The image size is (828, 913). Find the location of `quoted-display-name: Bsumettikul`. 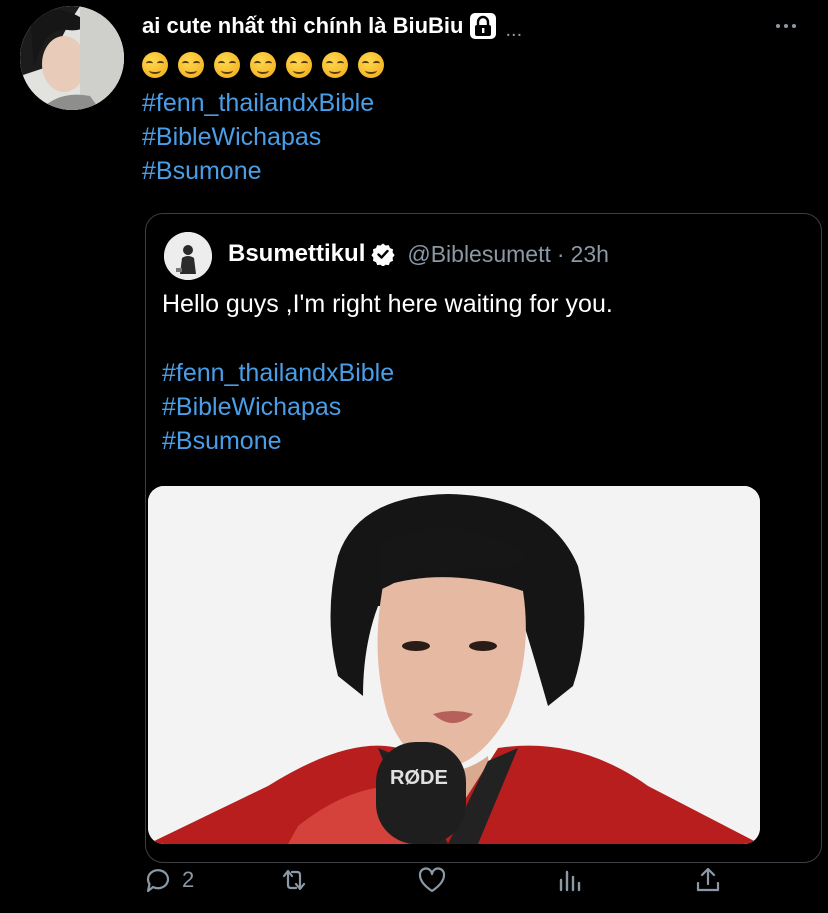

quoted-display-name: Bsumettikul is located at coordinates (296, 254).